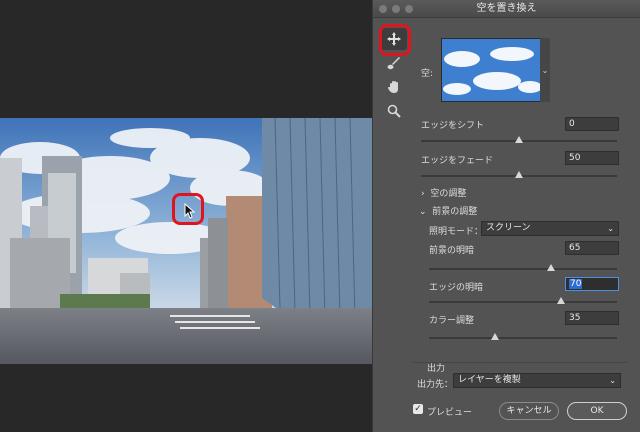 The width and height of the screenshot is (640, 432). Describe the element at coordinates (455, 212) in the screenshot. I see `foreground-section-label: 前景の調整` at that location.